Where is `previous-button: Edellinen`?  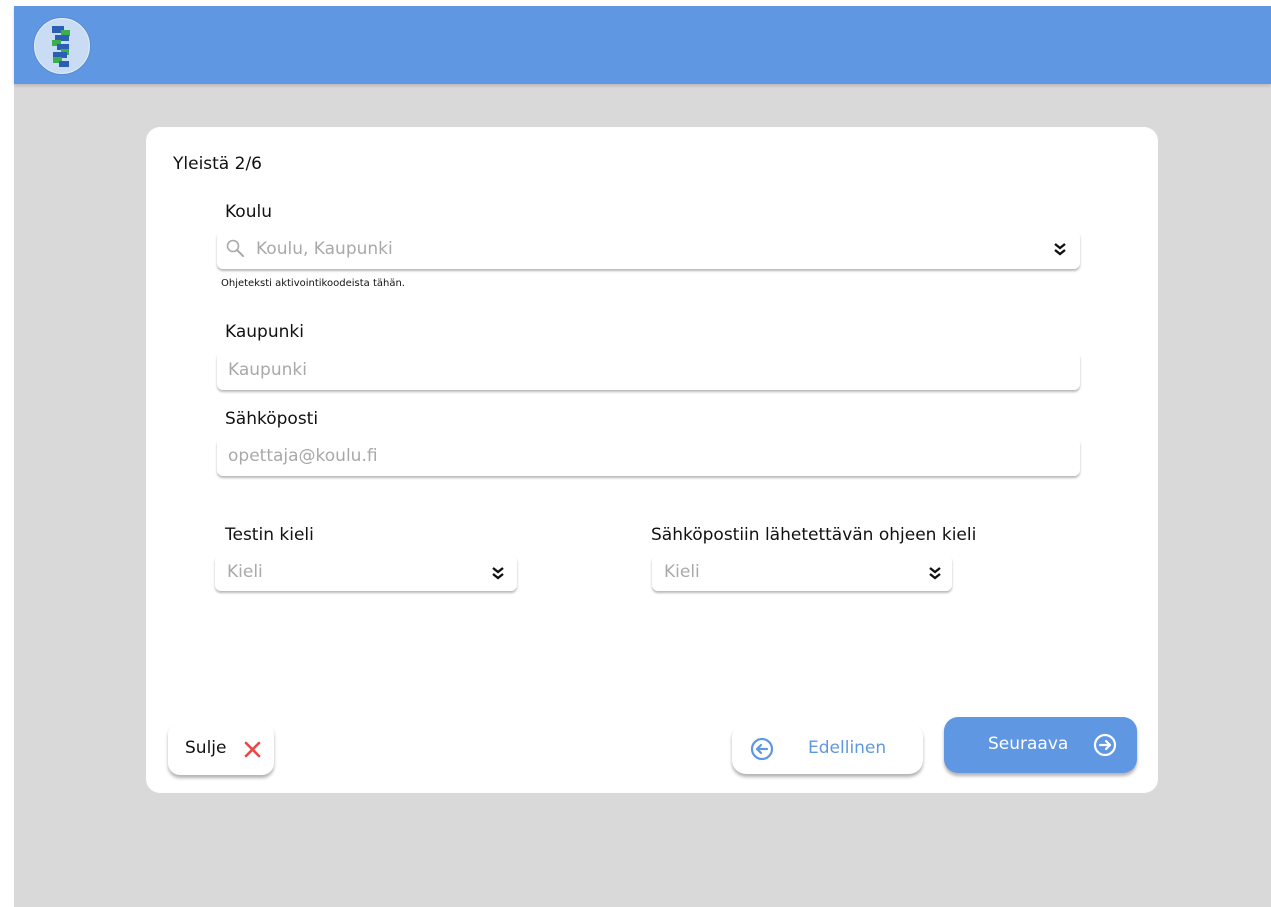 previous-button: Edellinen is located at coordinates (827, 748).